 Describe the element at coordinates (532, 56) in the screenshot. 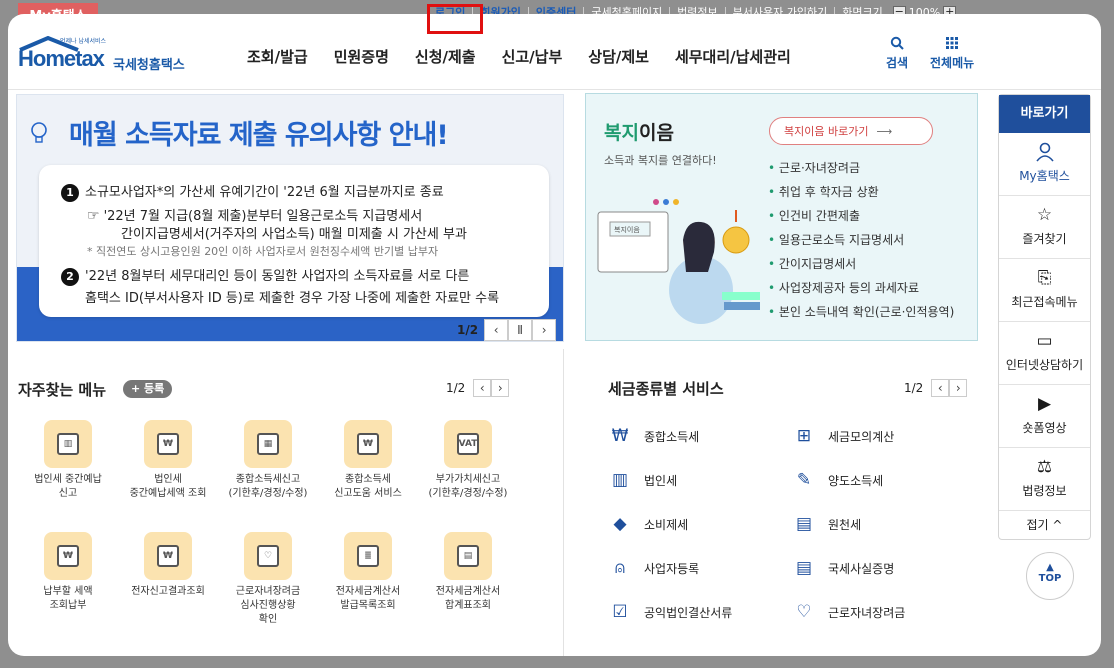

I see `nav-report-payment: 신고/납부` at that location.